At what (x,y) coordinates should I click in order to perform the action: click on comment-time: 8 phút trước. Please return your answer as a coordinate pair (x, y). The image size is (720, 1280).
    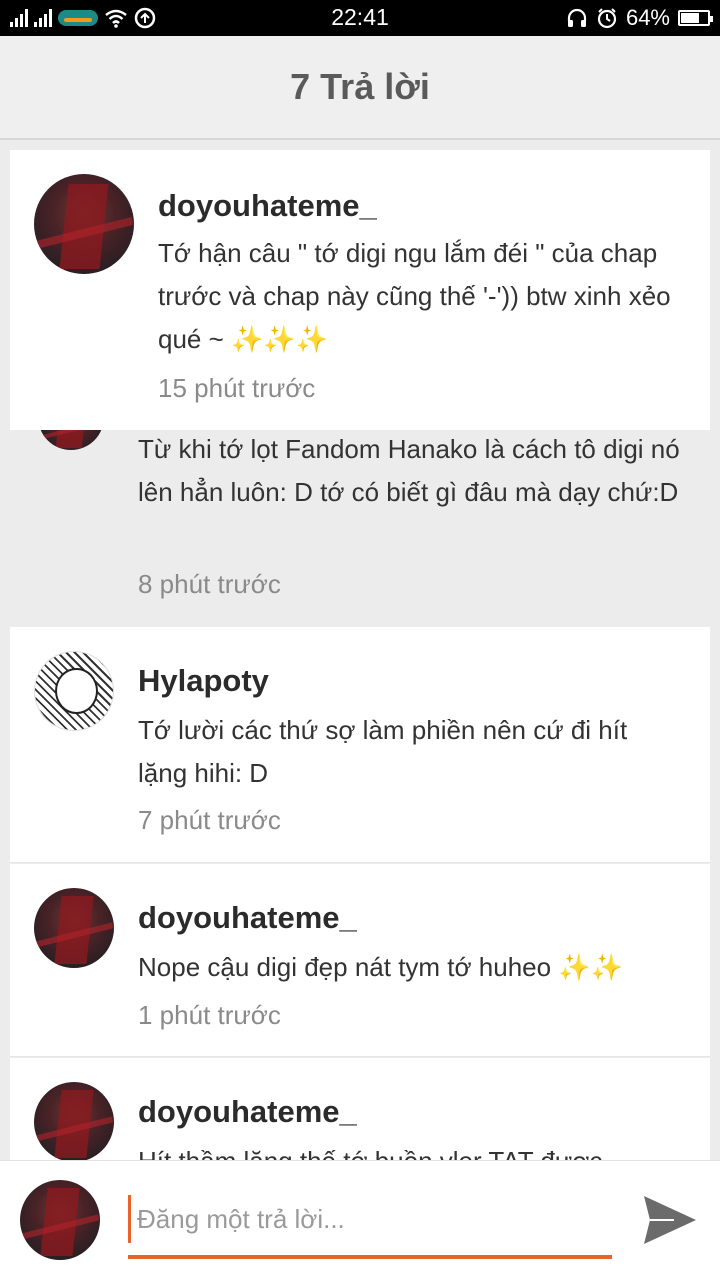
    Looking at the image, I should click on (209, 584).